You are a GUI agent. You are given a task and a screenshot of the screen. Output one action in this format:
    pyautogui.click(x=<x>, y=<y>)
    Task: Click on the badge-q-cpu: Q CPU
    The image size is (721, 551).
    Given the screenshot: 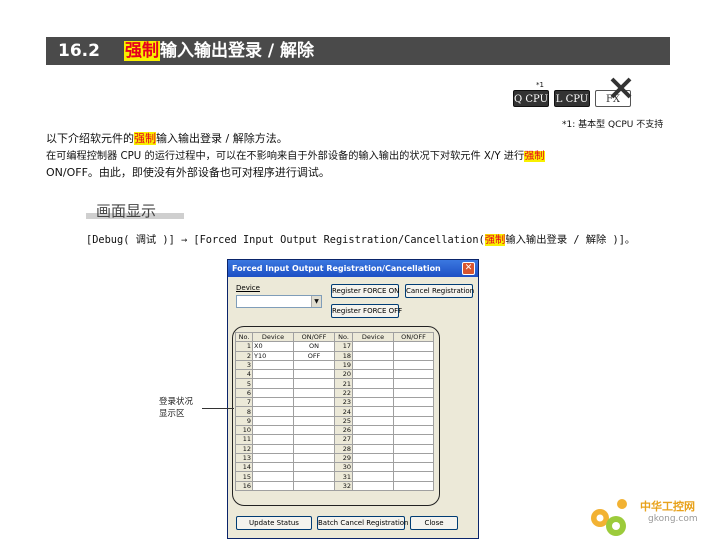 What is the action you would take?
    pyautogui.click(x=531, y=98)
    